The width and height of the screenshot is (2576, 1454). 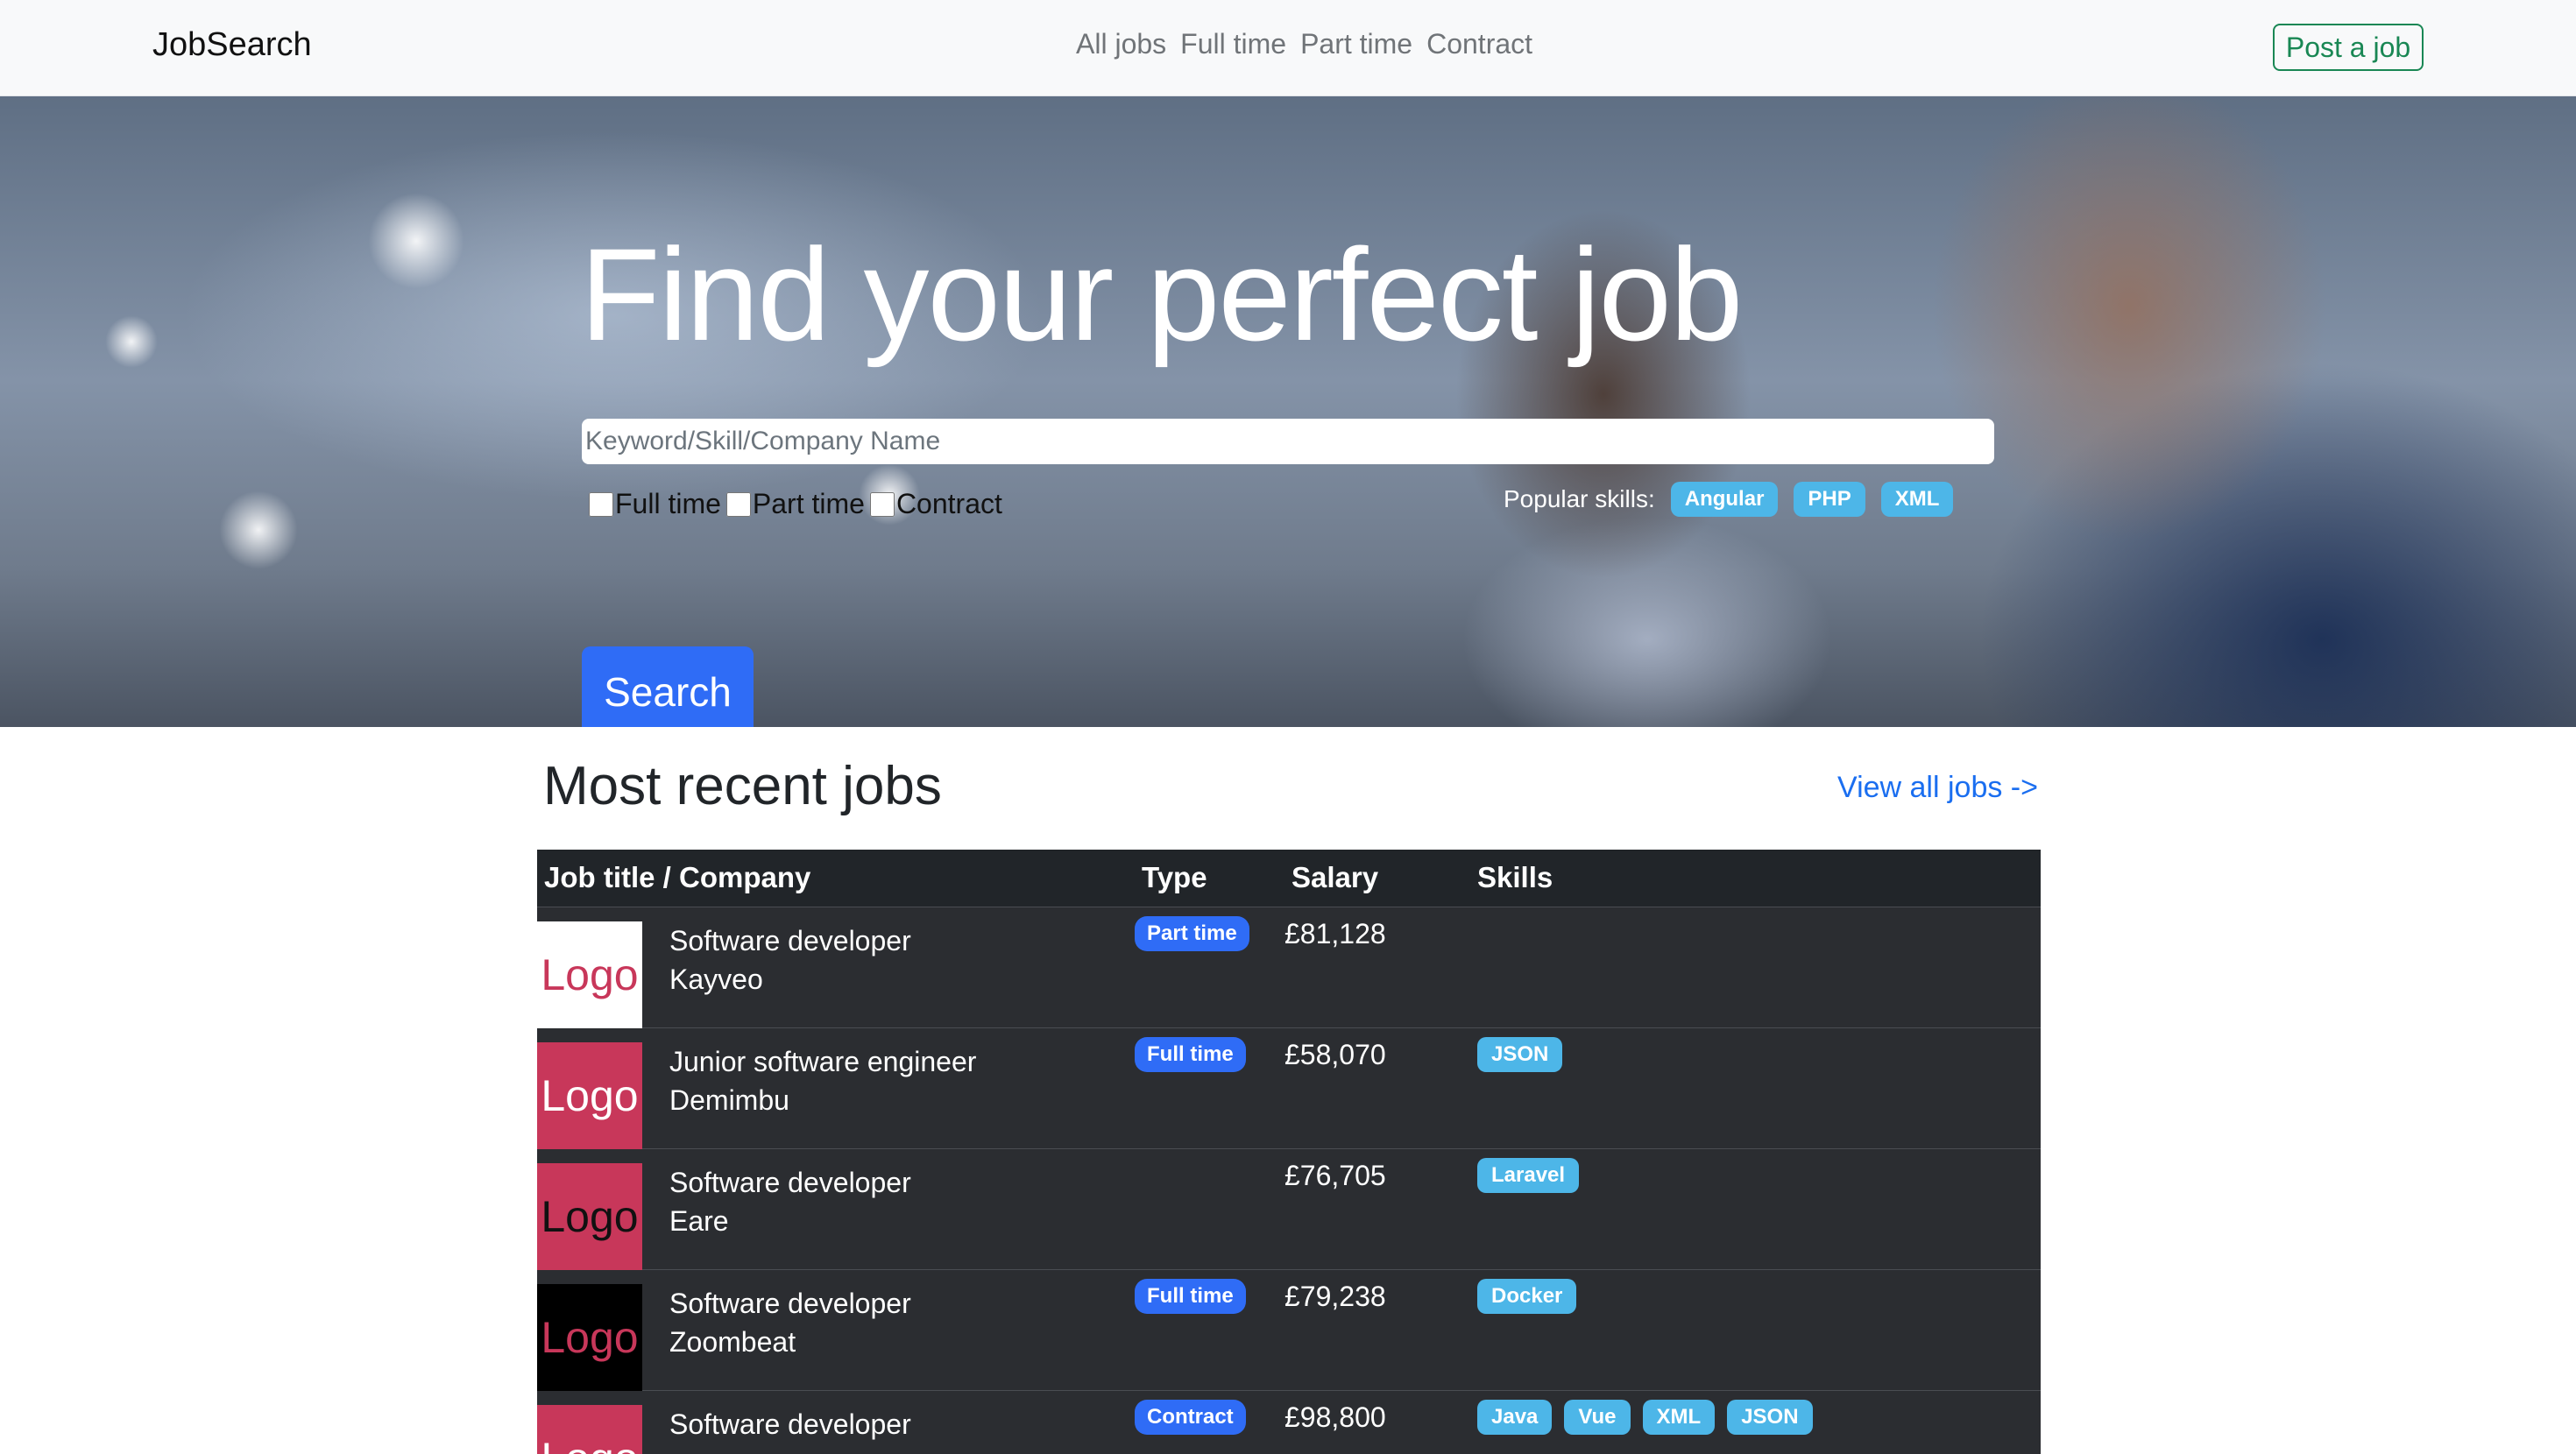 What do you see at coordinates (1515, 1417) in the screenshot?
I see `skill-badge: Java` at bounding box center [1515, 1417].